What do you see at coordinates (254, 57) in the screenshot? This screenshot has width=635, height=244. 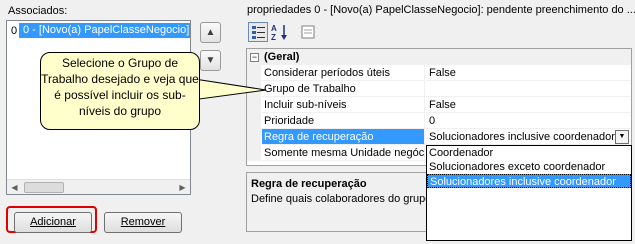 I see `collapse-icon: −` at bounding box center [254, 57].